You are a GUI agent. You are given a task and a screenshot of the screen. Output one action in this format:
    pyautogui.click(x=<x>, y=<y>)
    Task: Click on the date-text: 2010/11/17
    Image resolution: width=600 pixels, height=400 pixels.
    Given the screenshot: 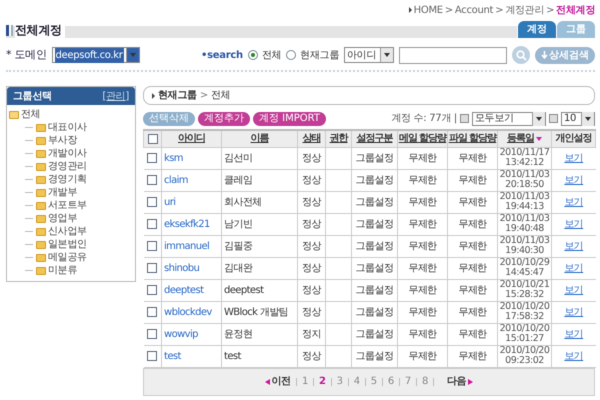 What is the action you would take?
    pyautogui.click(x=524, y=153)
    